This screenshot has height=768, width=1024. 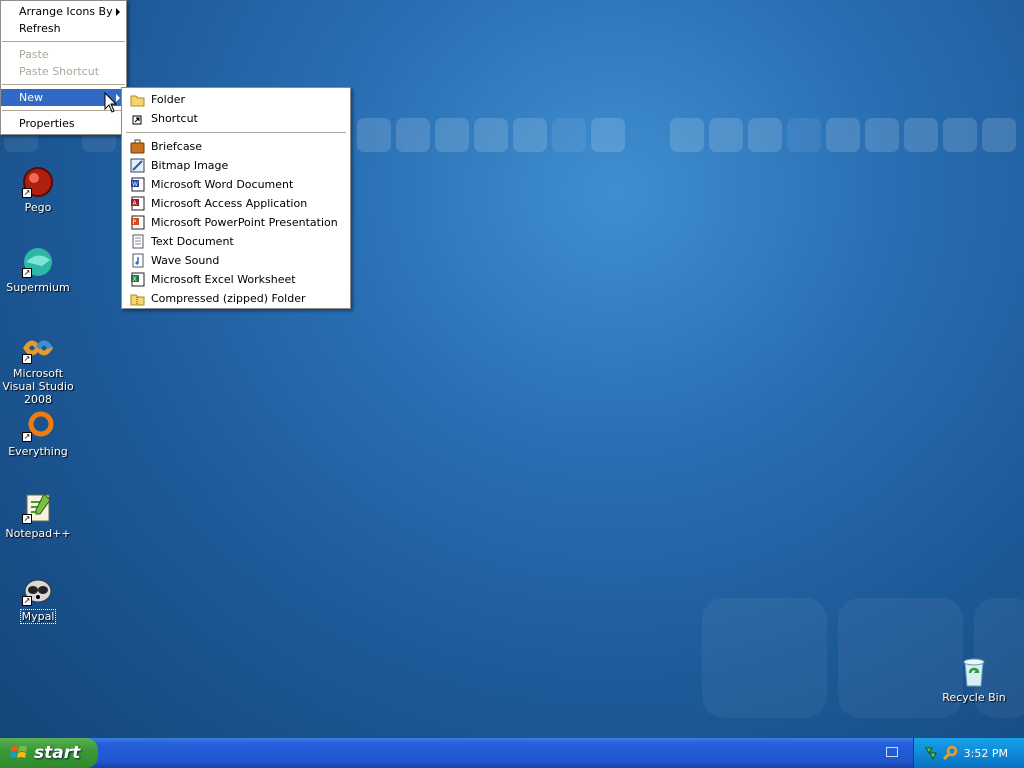 I want to click on desktop-icon-notepadpp: ↗ Notepad++, so click(x=38, y=516).